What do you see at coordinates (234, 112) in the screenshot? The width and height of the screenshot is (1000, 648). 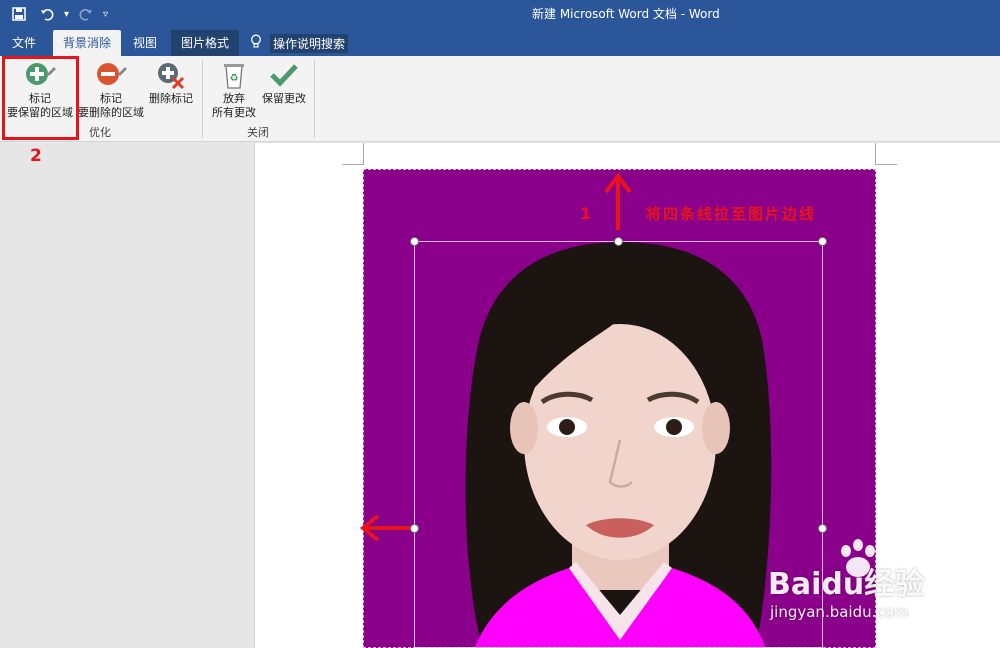 I see `discard-label-line2: 所有更改` at bounding box center [234, 112].